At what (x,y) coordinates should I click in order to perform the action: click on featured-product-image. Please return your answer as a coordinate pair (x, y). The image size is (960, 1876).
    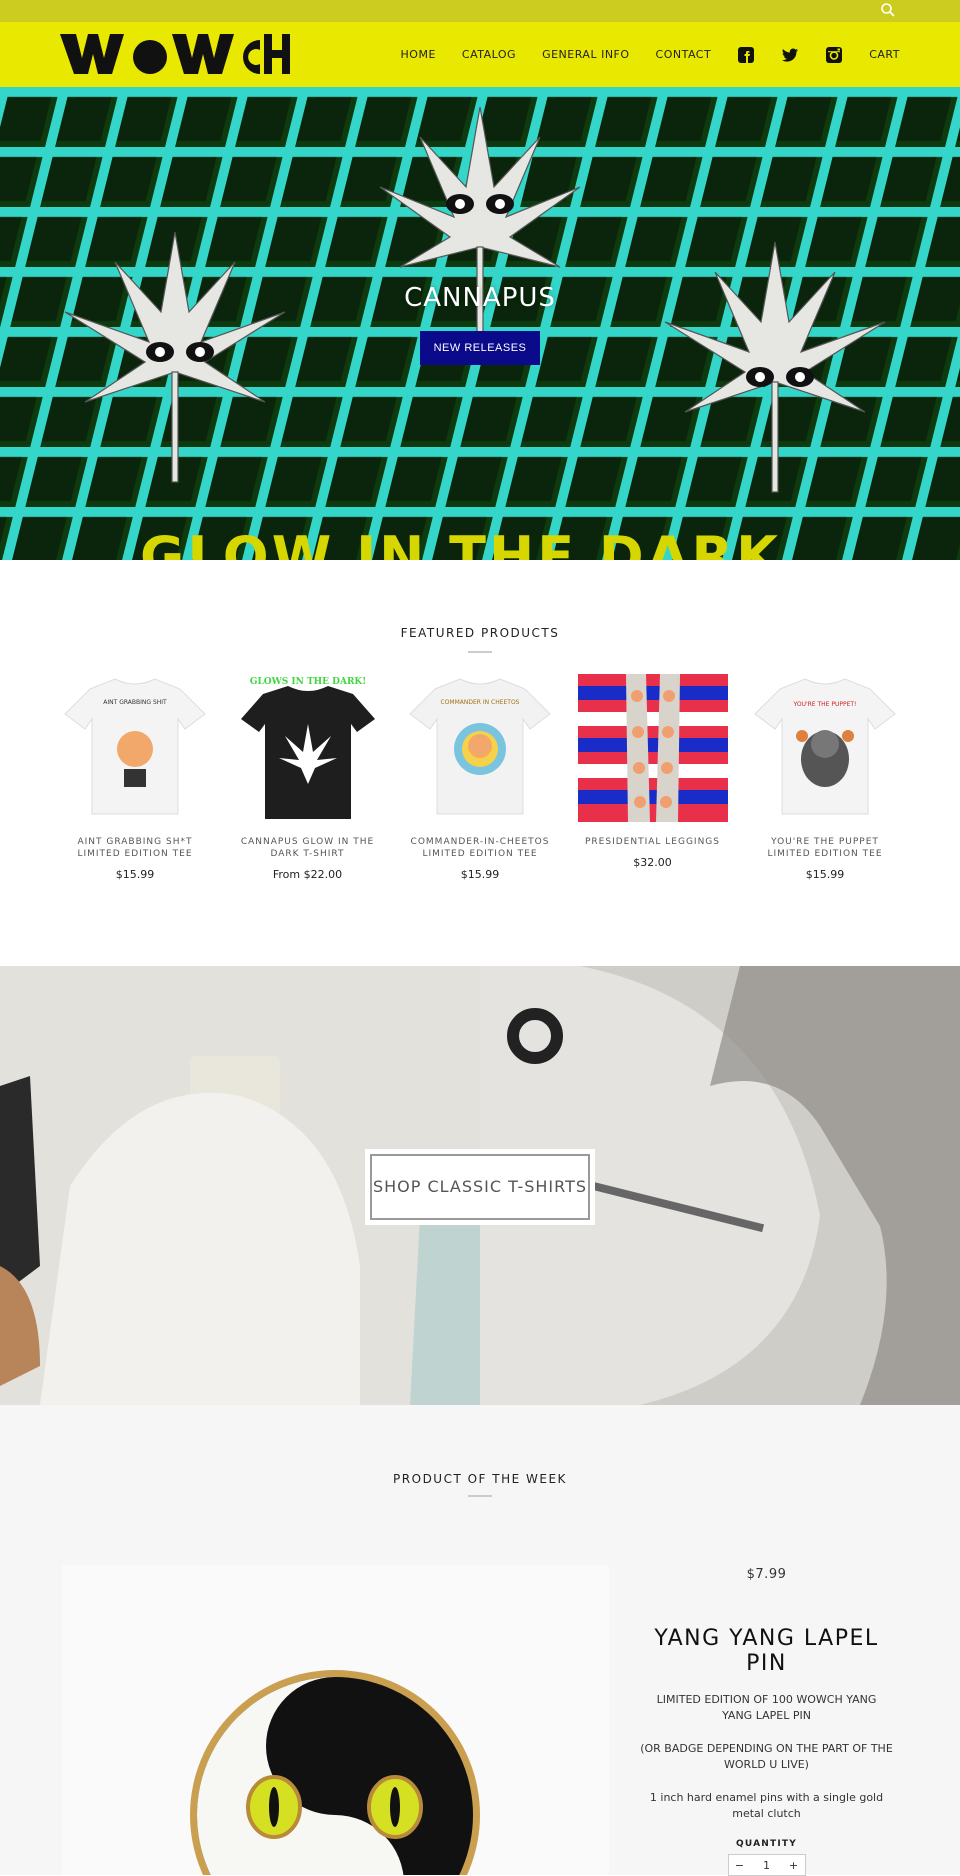
    Looking at the image, I should click on (335, 1720).